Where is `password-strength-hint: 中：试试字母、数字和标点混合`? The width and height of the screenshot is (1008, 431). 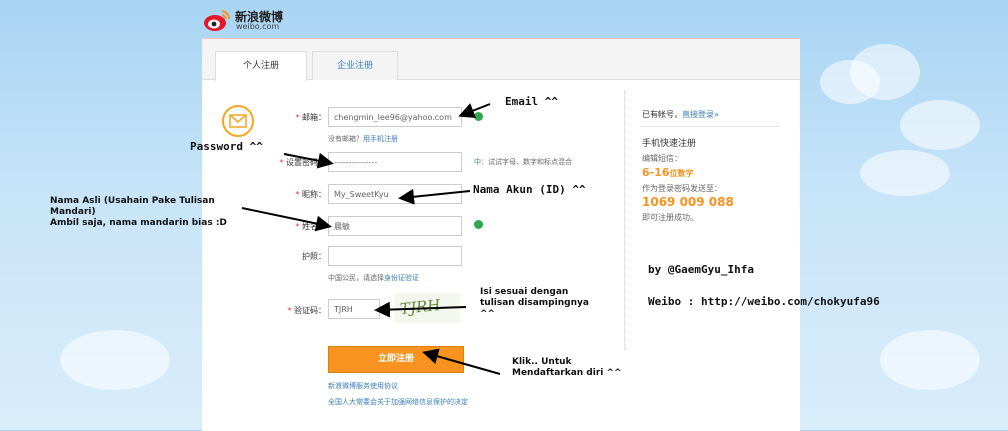 password-strength-hint: 中：试试字母、数字和标点混合 is located at coordinates (523, 162).